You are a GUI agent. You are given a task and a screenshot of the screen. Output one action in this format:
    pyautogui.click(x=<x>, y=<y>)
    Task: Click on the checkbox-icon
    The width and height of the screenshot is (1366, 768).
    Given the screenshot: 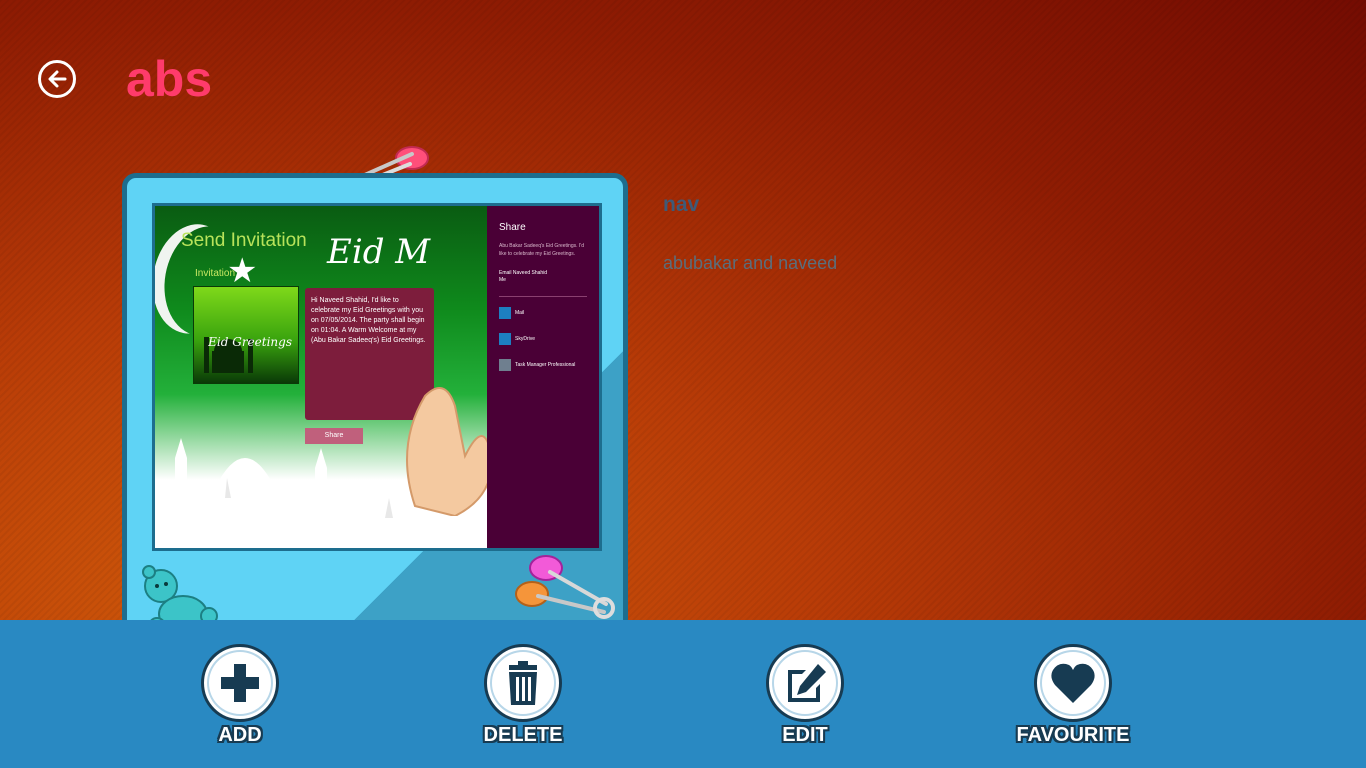 What is the action you would take?
    pyautogui.click(x=505, y=365)
    